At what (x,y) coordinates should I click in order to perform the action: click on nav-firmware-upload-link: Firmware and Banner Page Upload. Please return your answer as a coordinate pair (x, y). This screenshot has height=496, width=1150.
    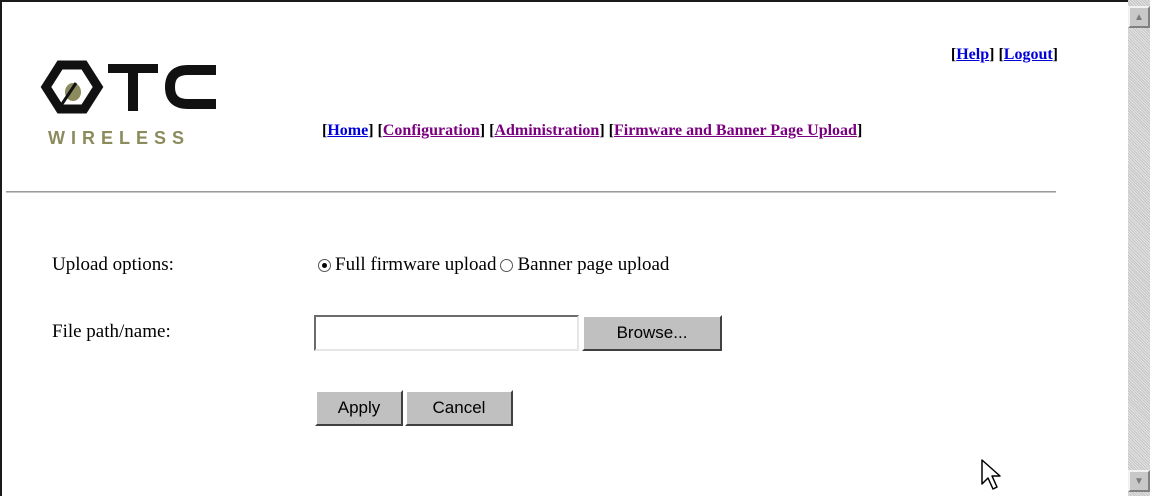
    Looking at the image, I should click on (735, 130).